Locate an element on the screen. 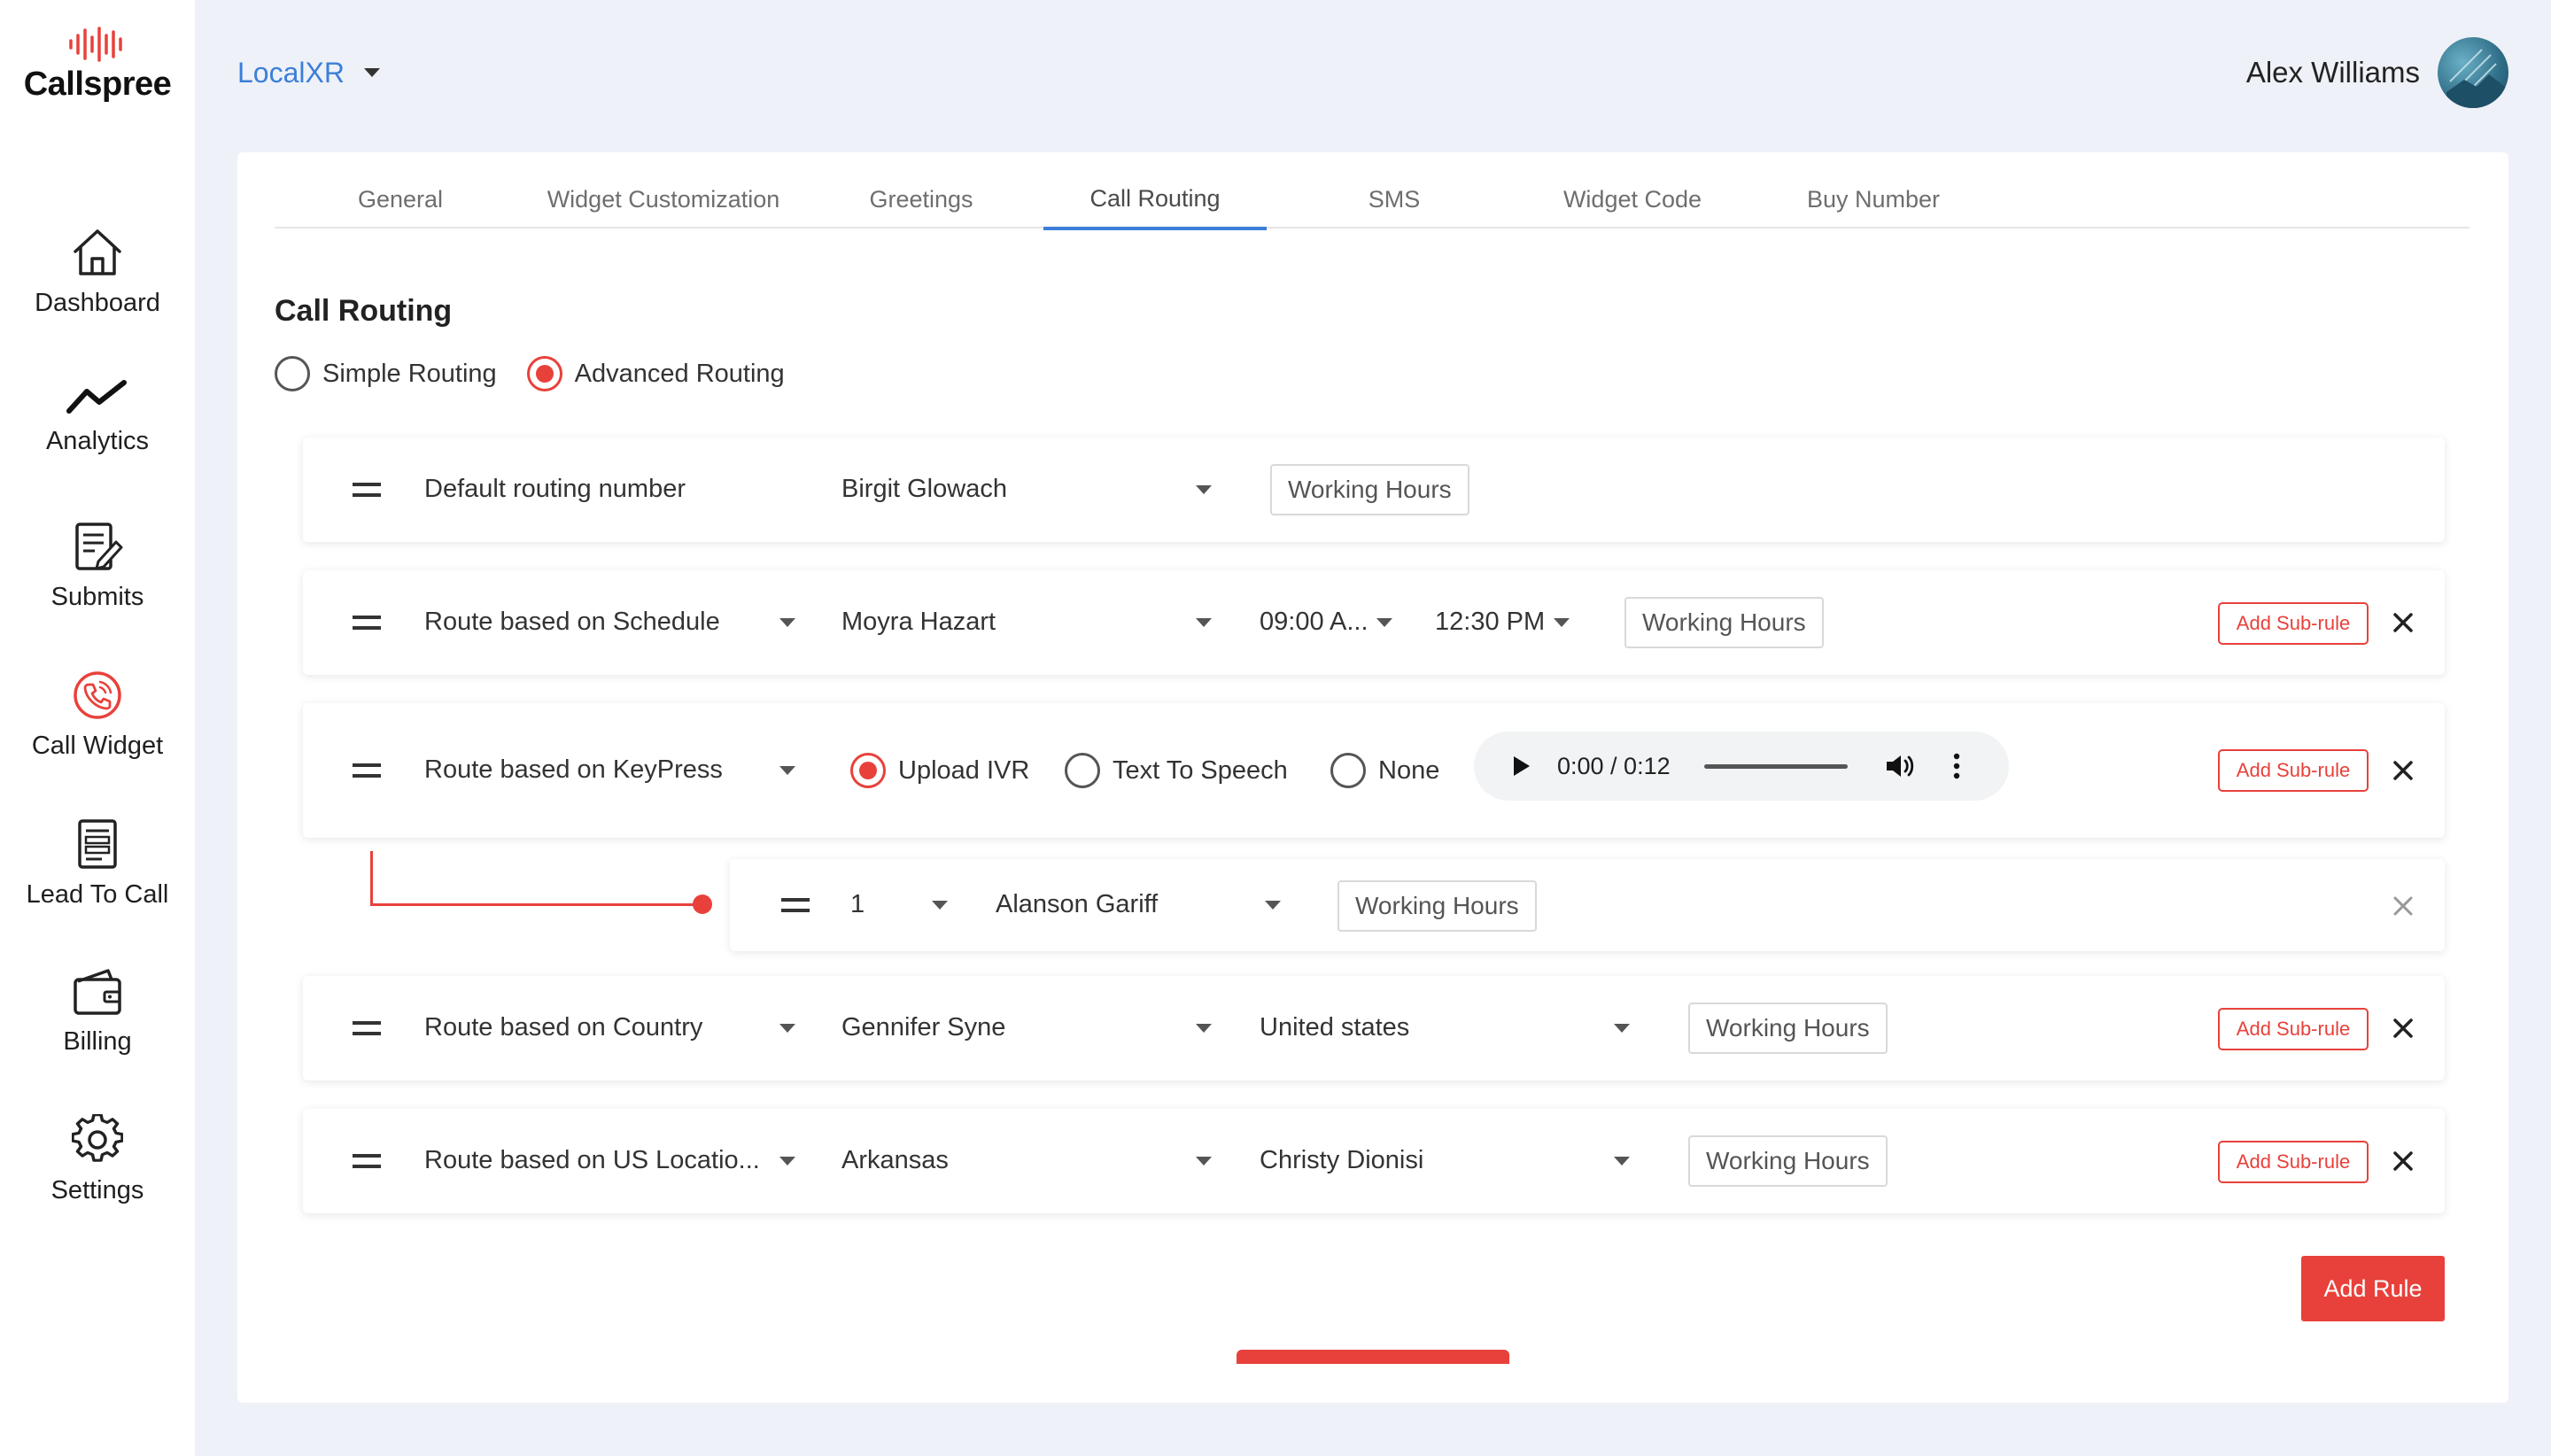  form-icon is located at coordinates (98, 844).